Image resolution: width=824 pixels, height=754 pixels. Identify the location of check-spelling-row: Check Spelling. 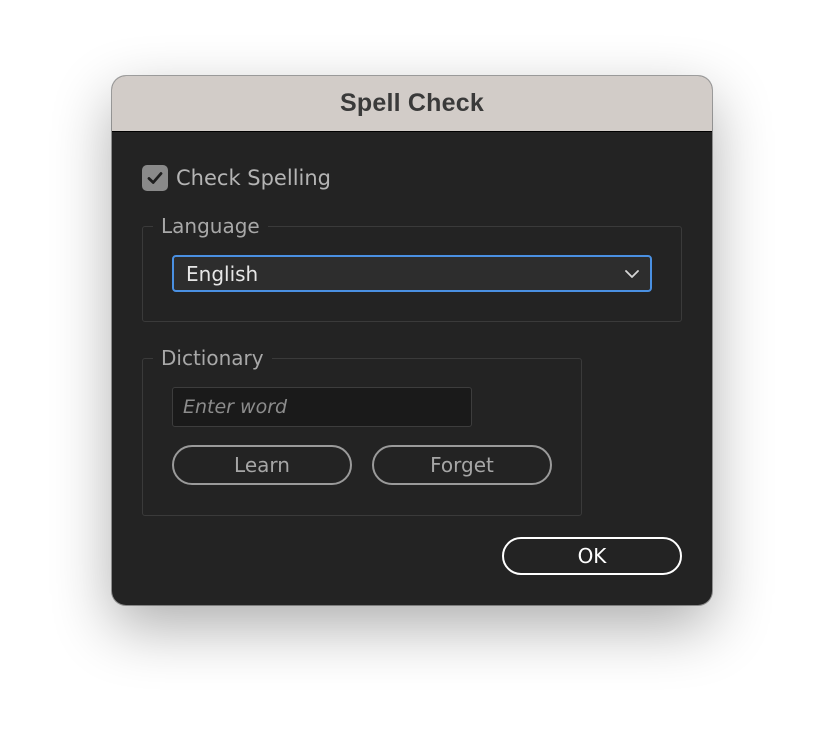
(236, 178).